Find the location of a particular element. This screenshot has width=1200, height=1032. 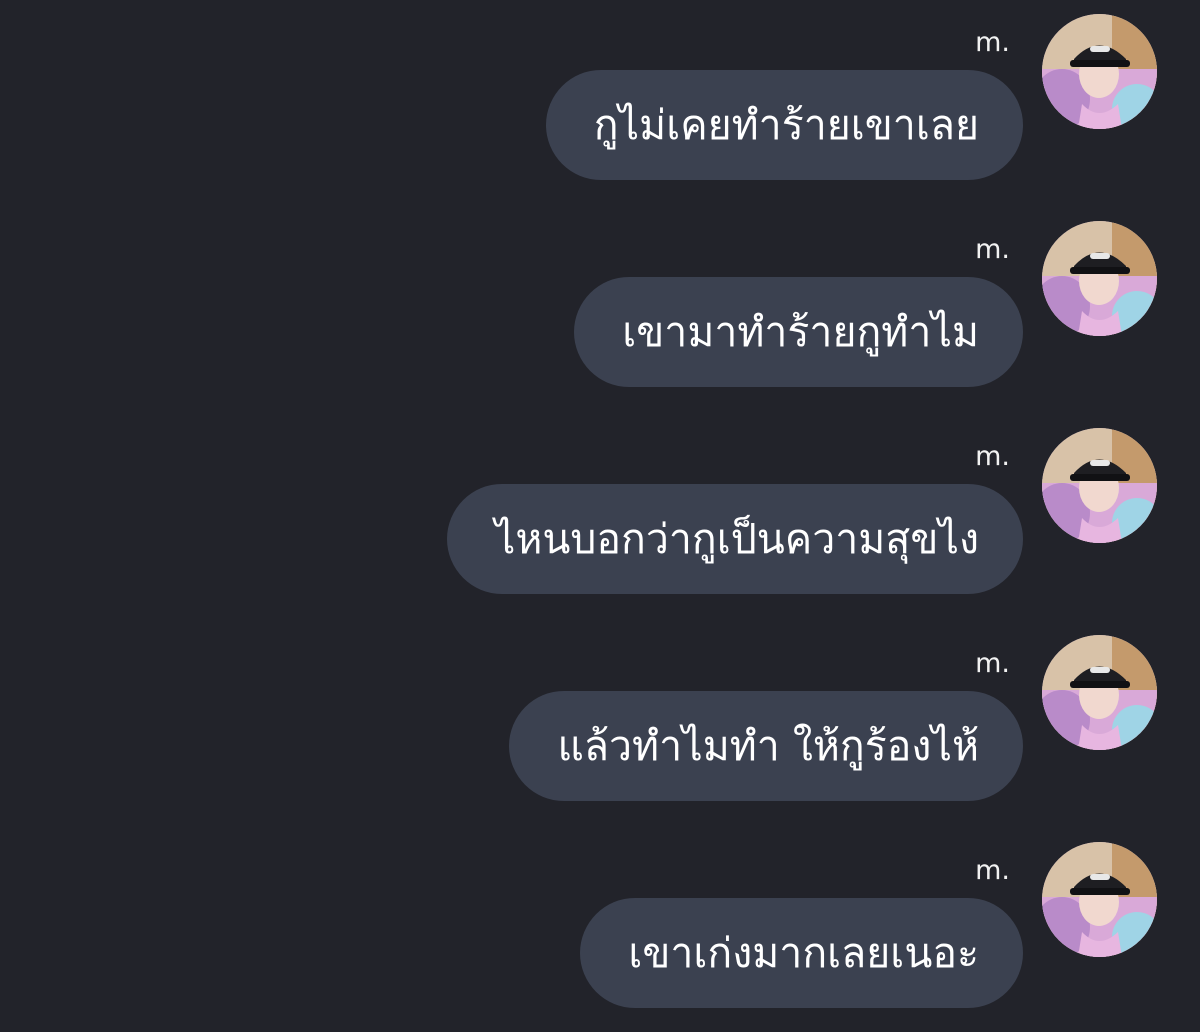

message-bubble: ไหนบอกว่ากูเป็นความสุขไง is located at coordinates (734, 539).